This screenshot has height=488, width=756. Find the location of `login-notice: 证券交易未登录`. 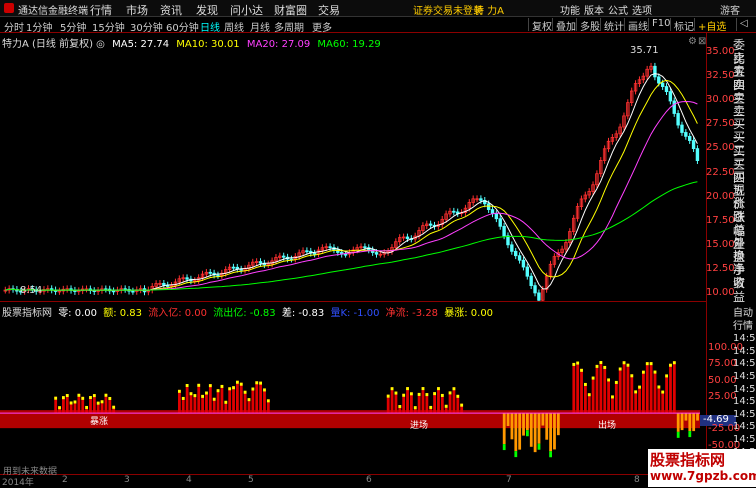

login-notice: 证券交易未登录 is located at coordinates (448, 9).